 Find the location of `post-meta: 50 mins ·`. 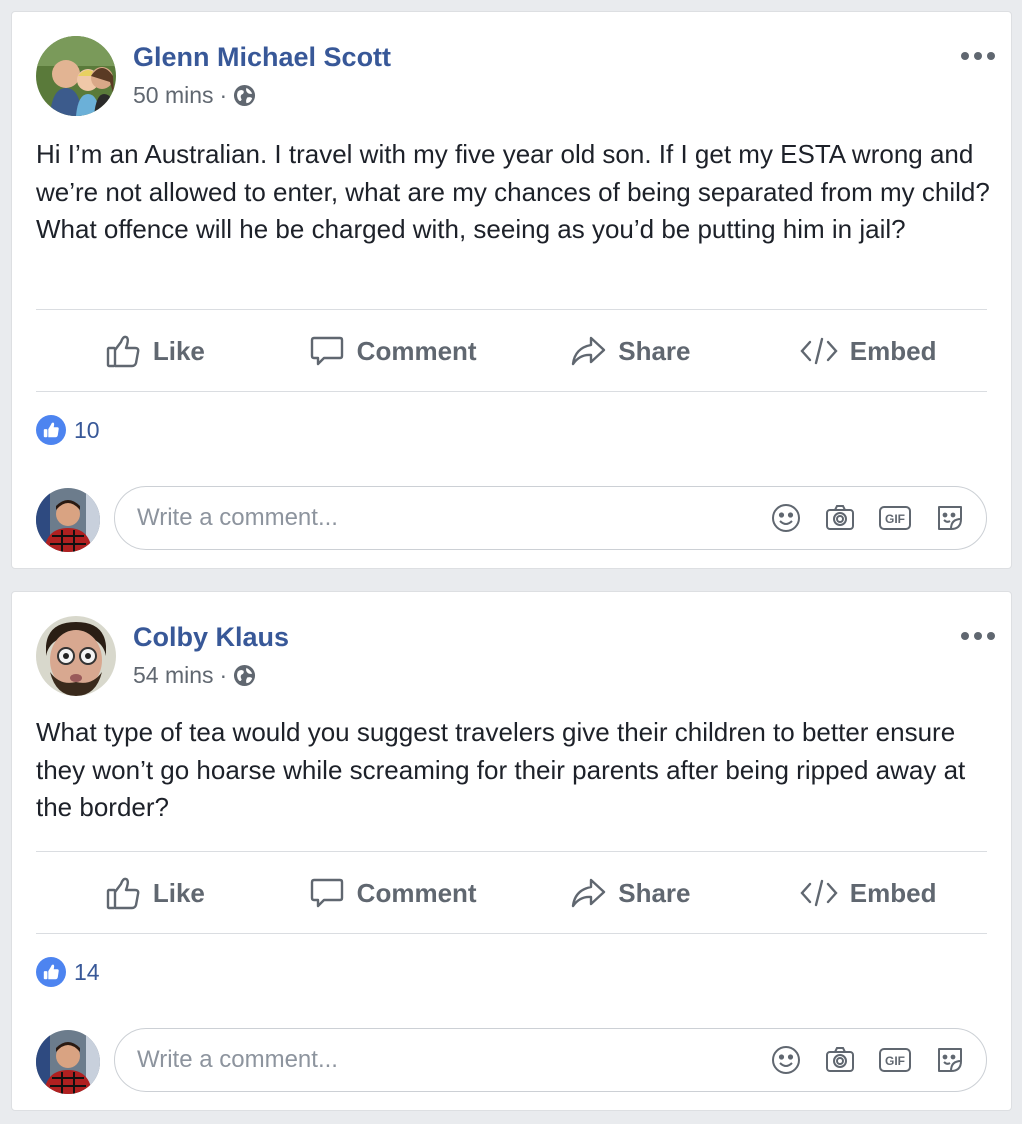

post-meta: 50 mins · is located at coordinates (194, 95).